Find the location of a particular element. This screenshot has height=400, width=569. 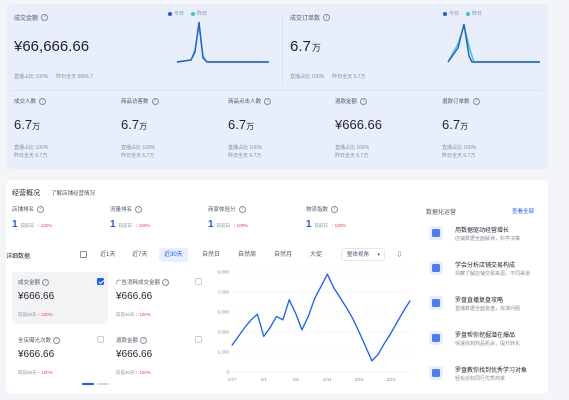

side-item-desc: 店铺数据全面解读，科学决策 is located at coordinates (488, 239).